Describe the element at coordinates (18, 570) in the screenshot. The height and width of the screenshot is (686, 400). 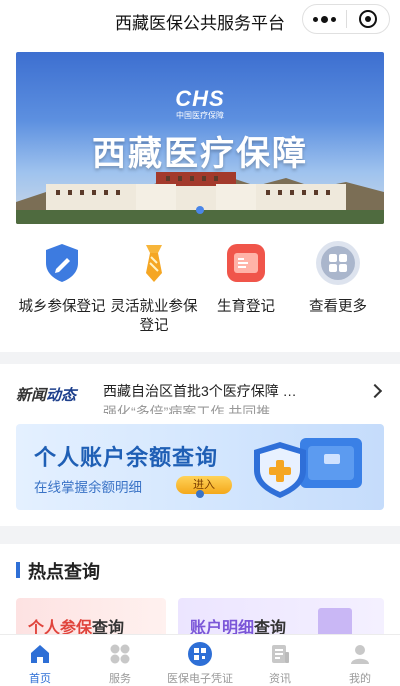
I see `section-accent-bar` at that location.